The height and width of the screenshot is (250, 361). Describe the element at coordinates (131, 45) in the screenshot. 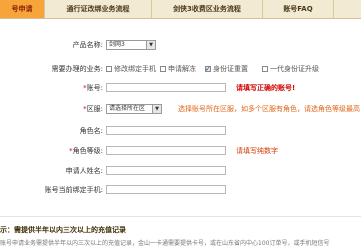

I see `product-select: 剑网3 ▼` at that location.